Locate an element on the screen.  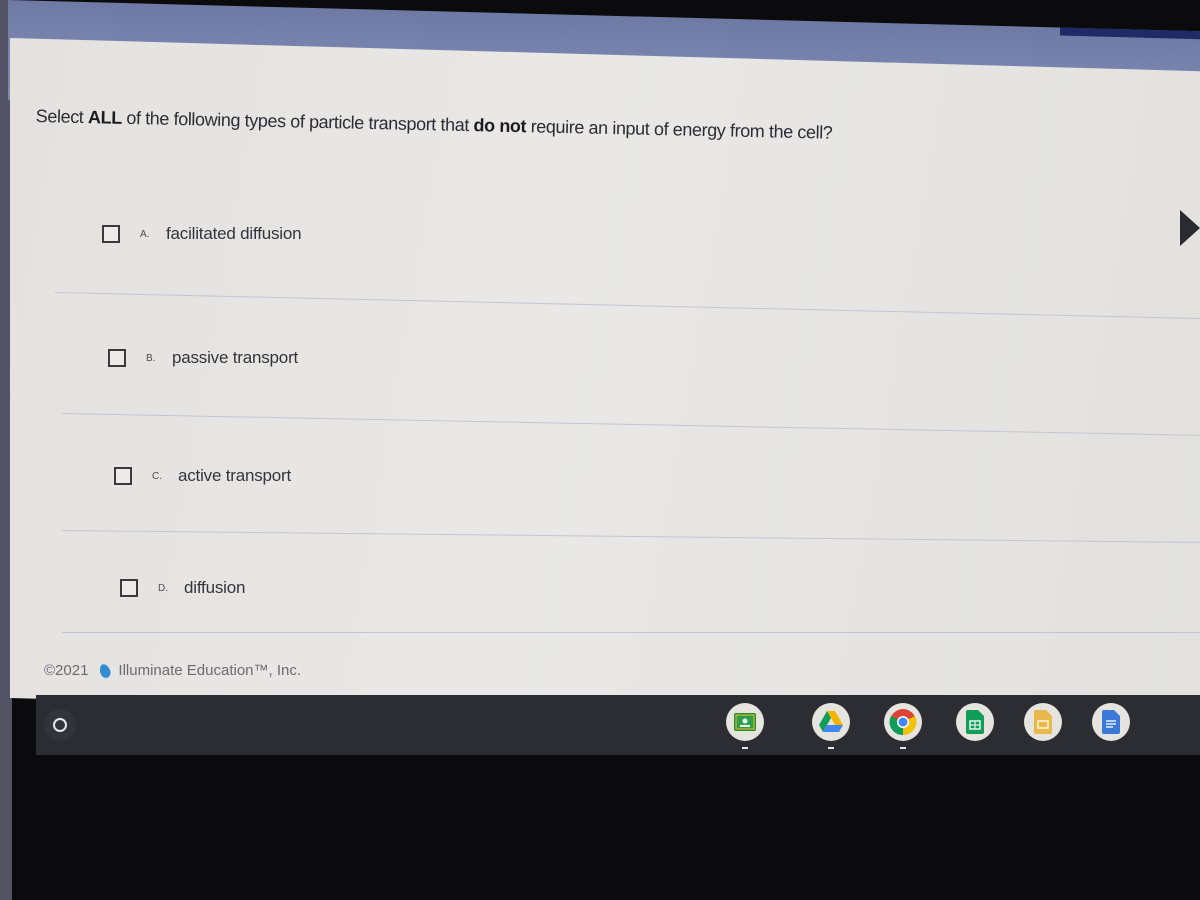
shelf-app-drive is located at coordinates (831, 726).